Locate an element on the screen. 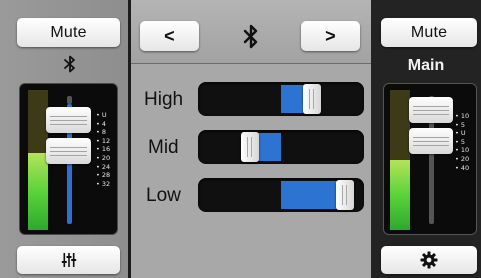  main-scale-tick: • U is located at coordinates (460, 133).